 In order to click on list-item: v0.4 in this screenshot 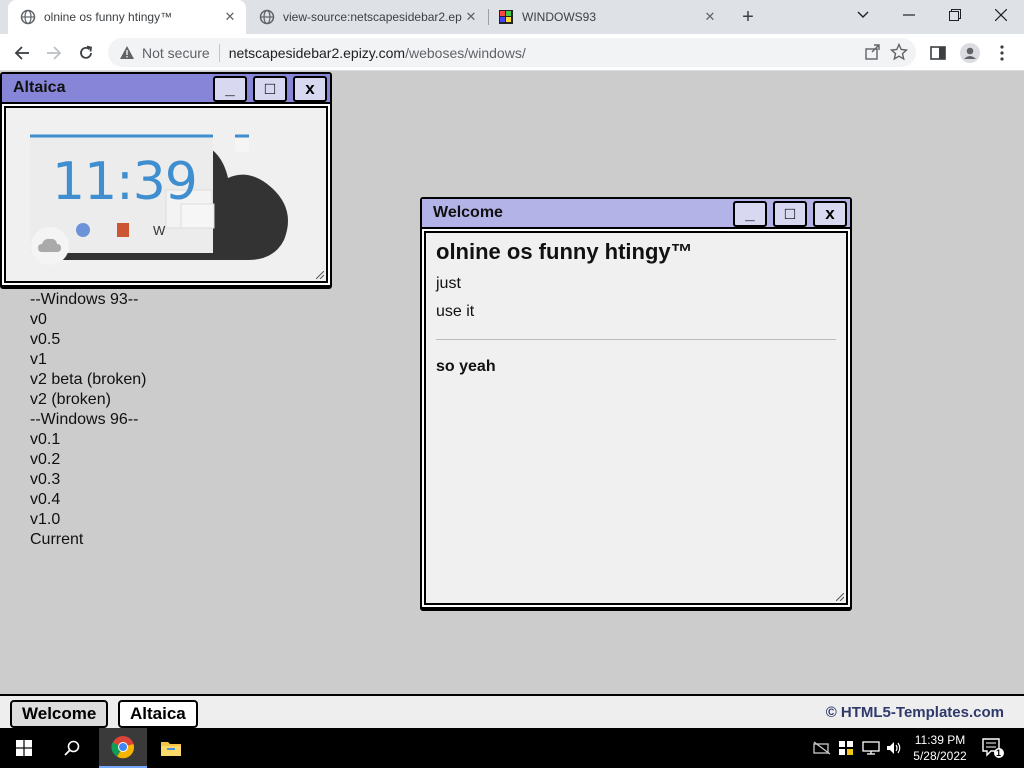, I will do `click(88, 500)`.